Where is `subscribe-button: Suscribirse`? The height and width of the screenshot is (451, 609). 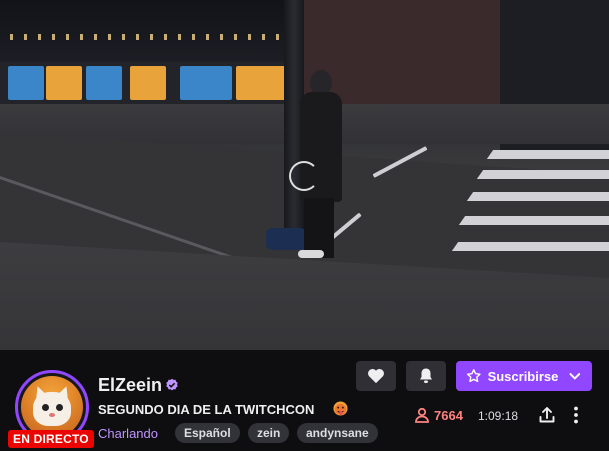 subscribe-button: Suscribirse is located at coordinates (524, 376).